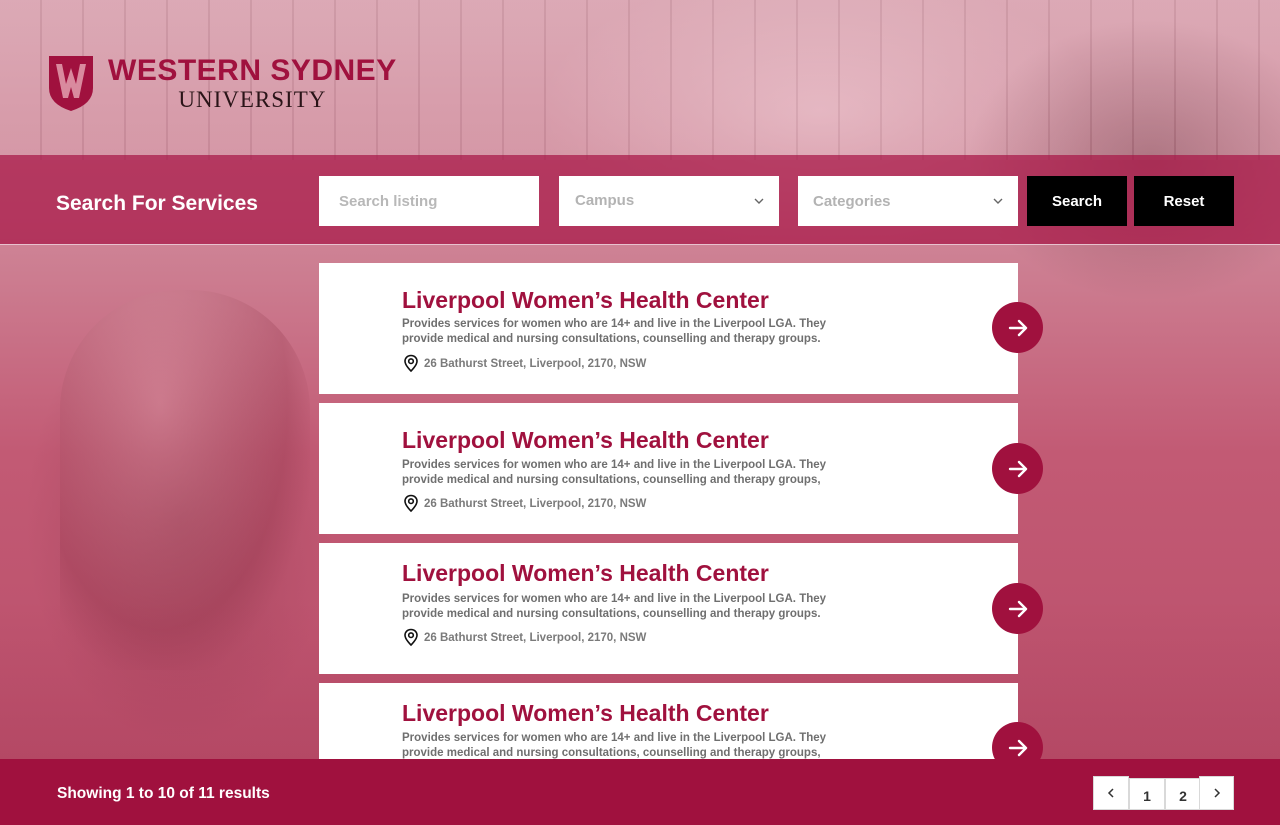 This screenshot has height=825, width=1280. I want to click on previous-page-button, so click(1111, 793).